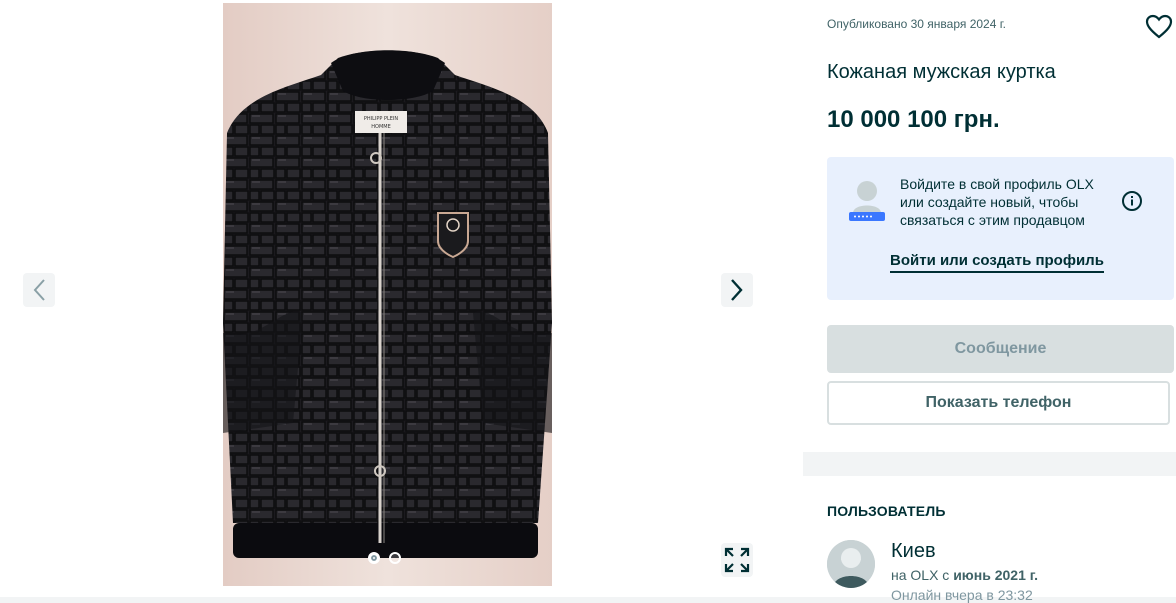 This screenshot has width=1176, height=603. Describe the element at coordinates (913, 119) in the screenshot. I see `ad-price: 10 000 100 грн.` at that location.